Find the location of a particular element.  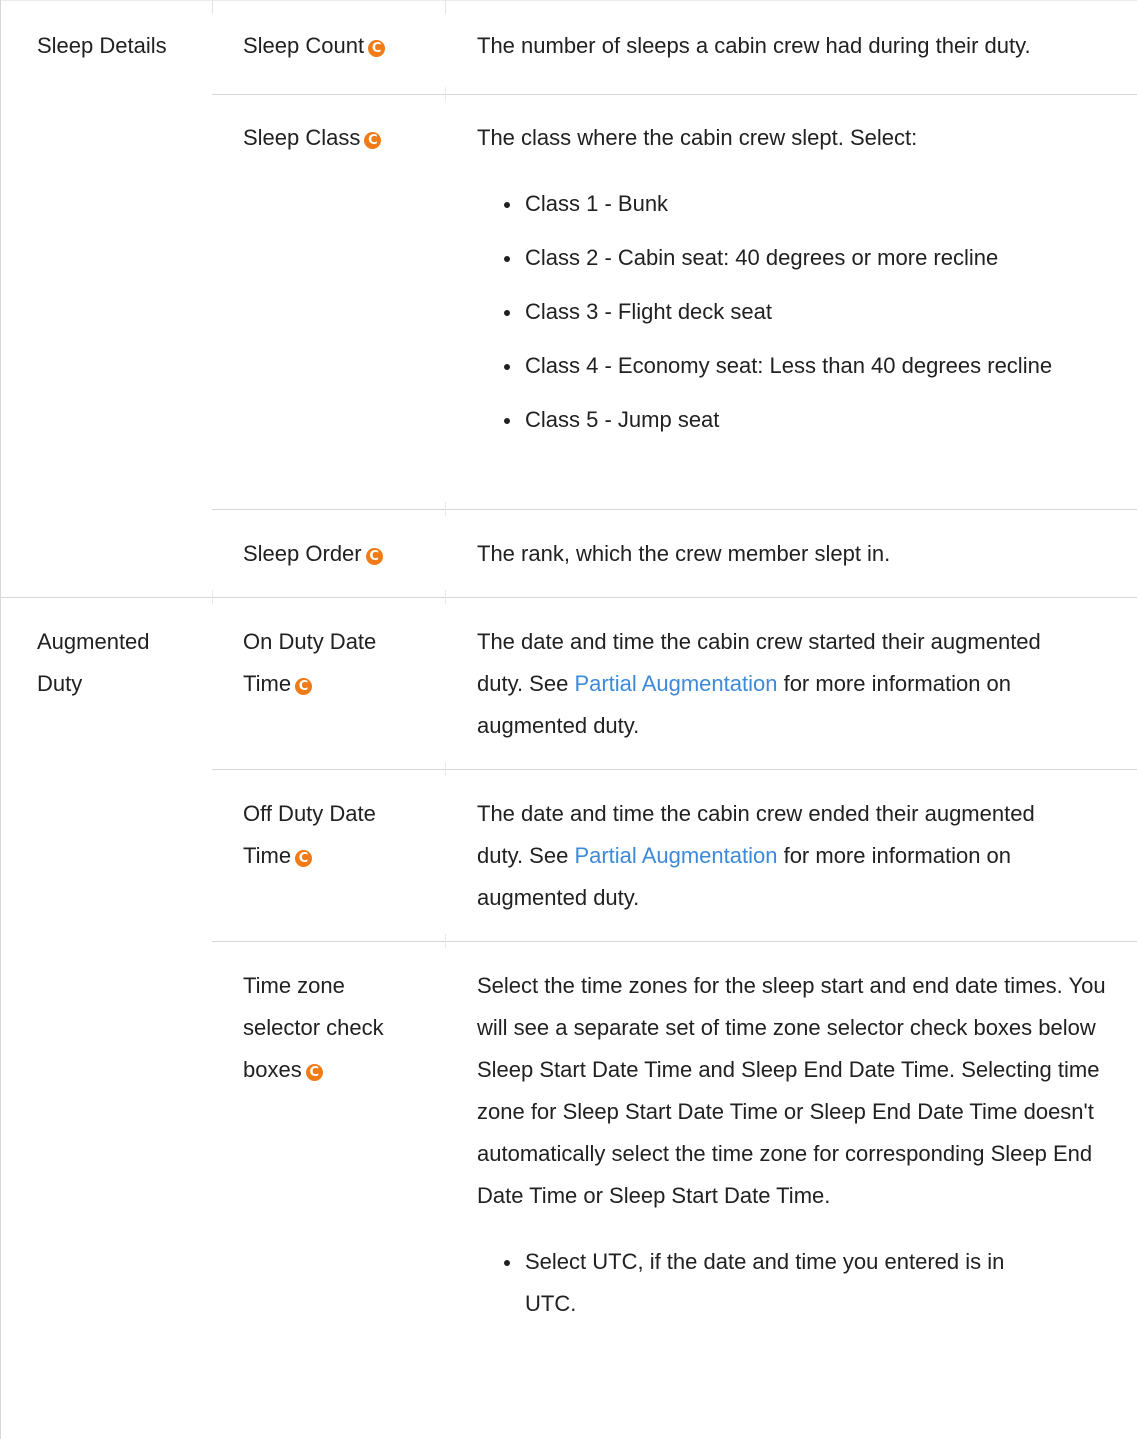

list-item: Class 1 - Bunk is located at coordinates (802, 204).